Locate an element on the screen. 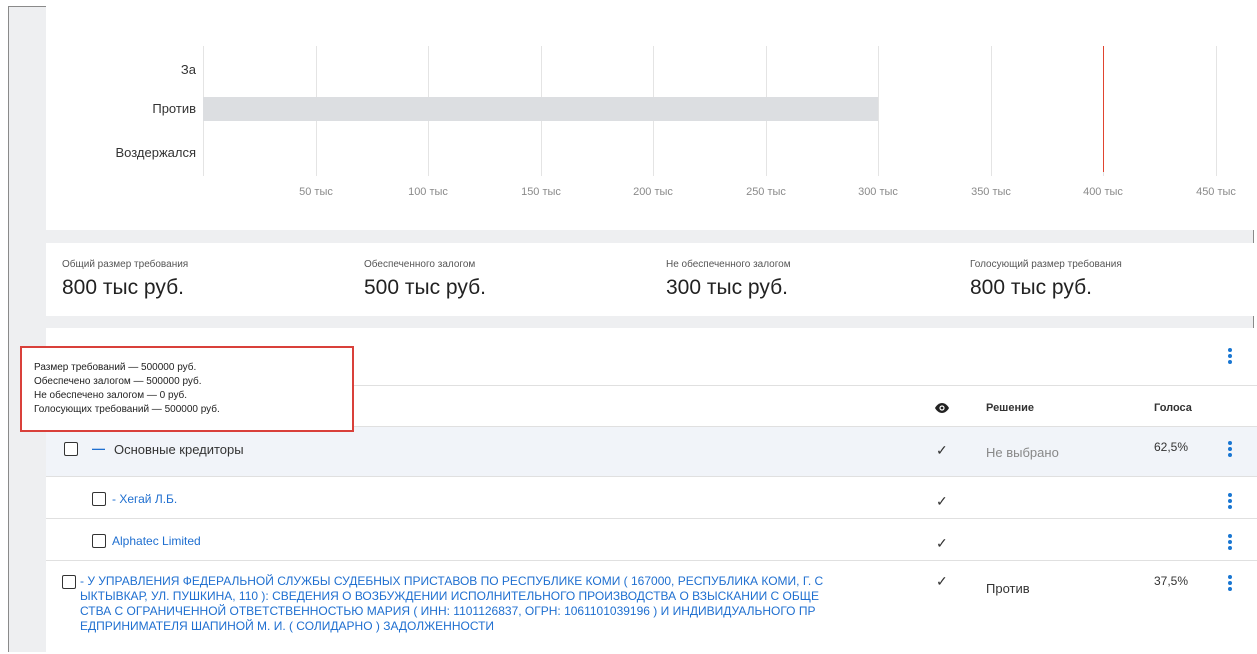  stat-value: 300 тыс руб. is located at coordinates (727, 287).